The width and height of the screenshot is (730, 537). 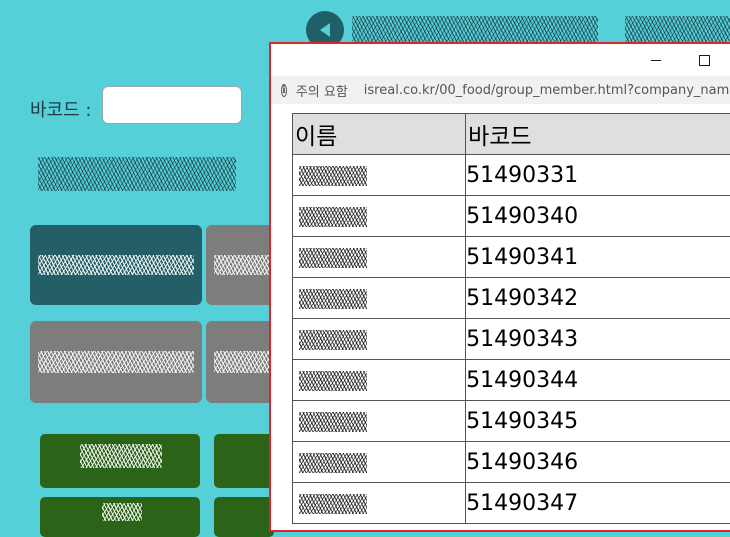 I want to click on minimize-icon, so click(x=656, y=60).